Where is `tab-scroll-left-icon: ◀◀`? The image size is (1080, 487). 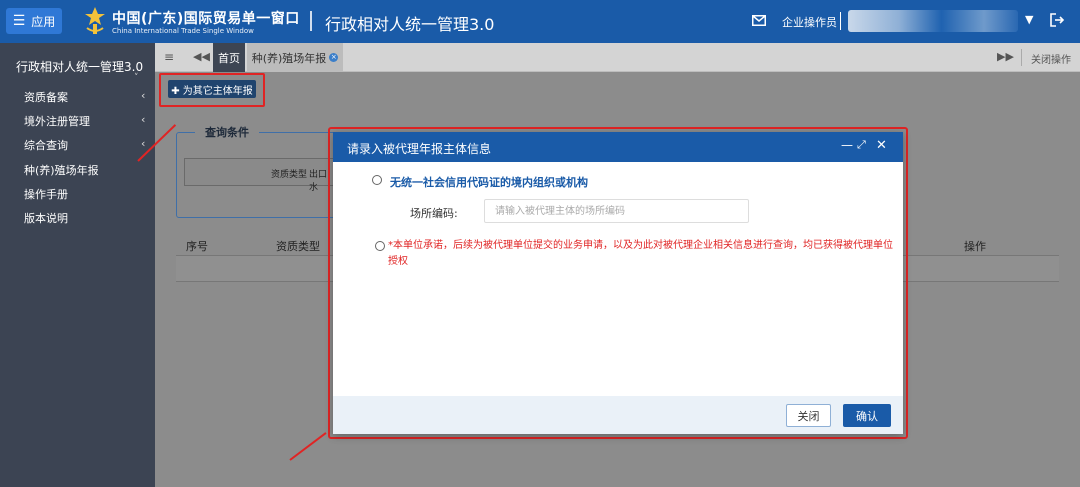
tab-scroll-left-icon: ◀◀ is located at coordinates (201, 56).